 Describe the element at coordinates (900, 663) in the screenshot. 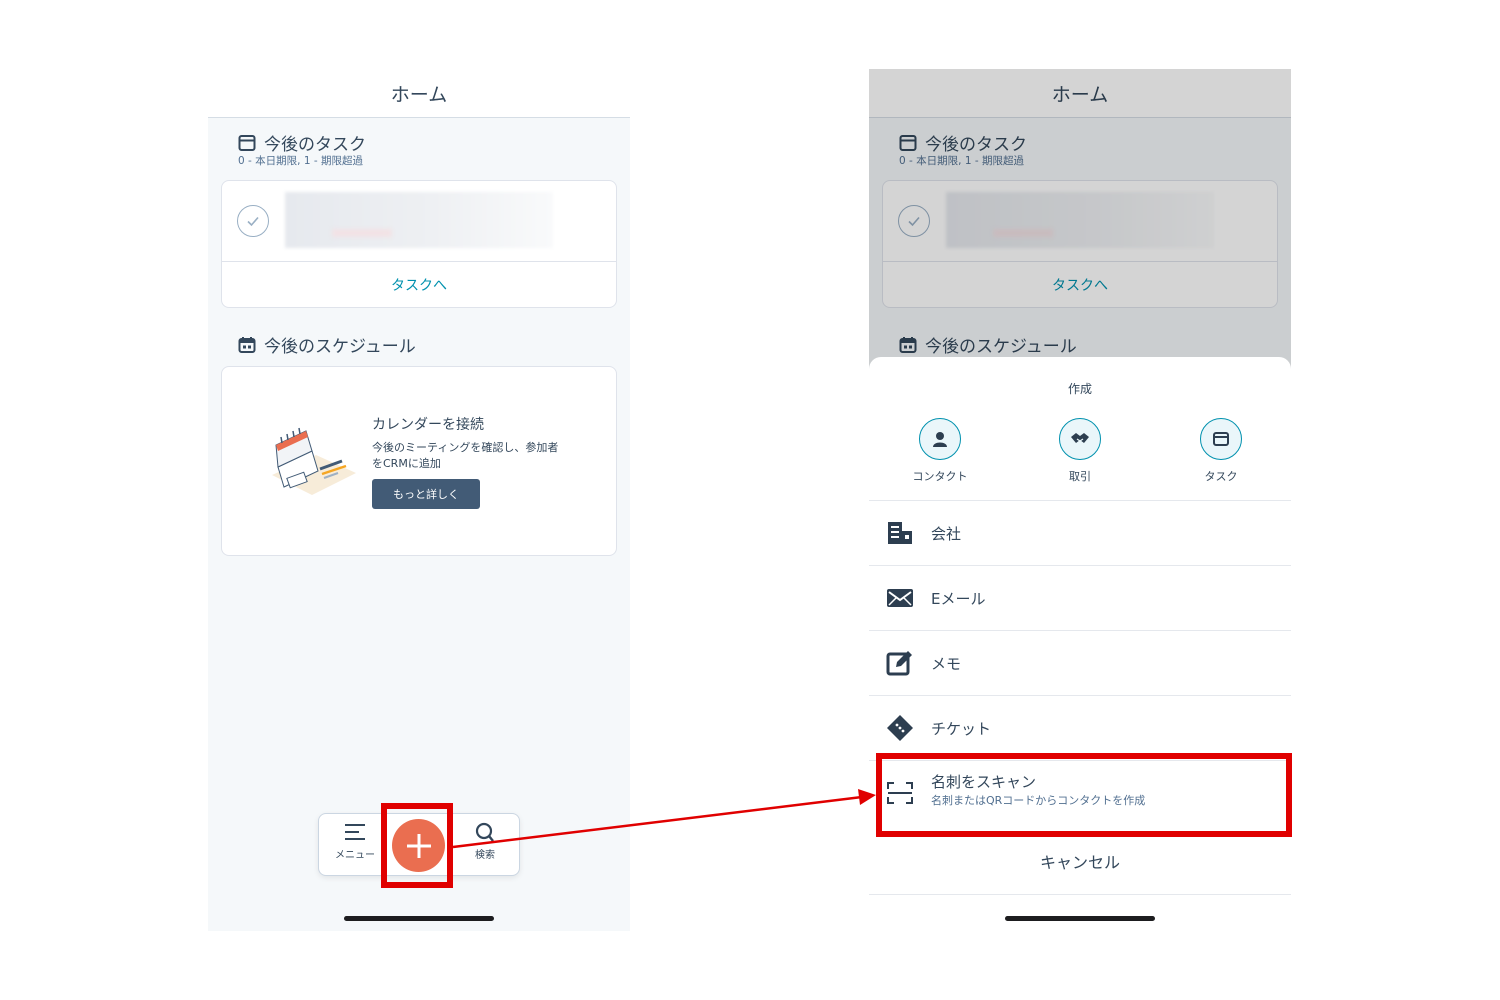

I see `pencil-note-icon` at that location.